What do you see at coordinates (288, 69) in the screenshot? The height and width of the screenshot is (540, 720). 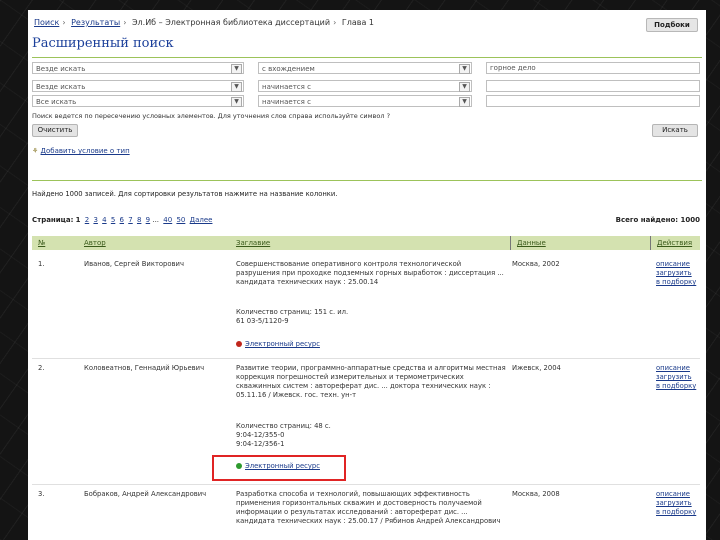 I see `operator-select-1-value: с вхождением` at bounding box center [288, 69].